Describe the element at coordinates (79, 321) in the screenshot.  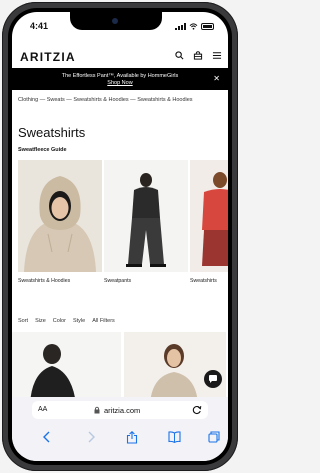
I see `style-filter: Style` at that location.